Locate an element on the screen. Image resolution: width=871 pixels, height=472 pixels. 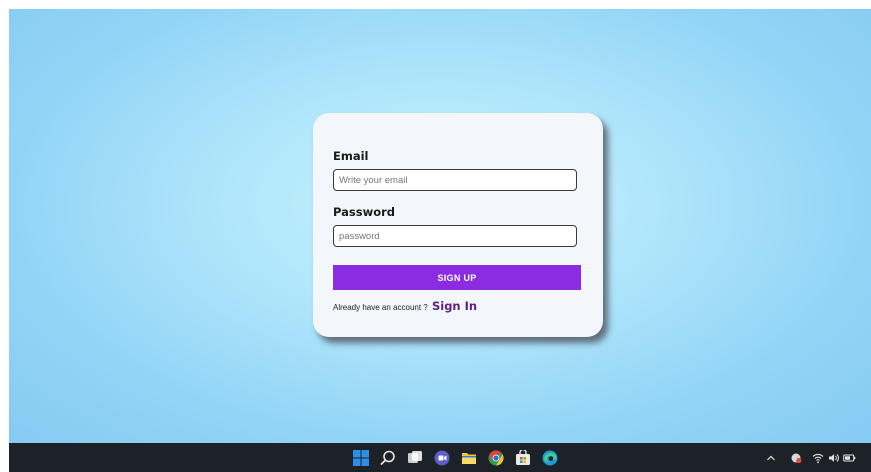
email-input is located at coordinates (455, 180).